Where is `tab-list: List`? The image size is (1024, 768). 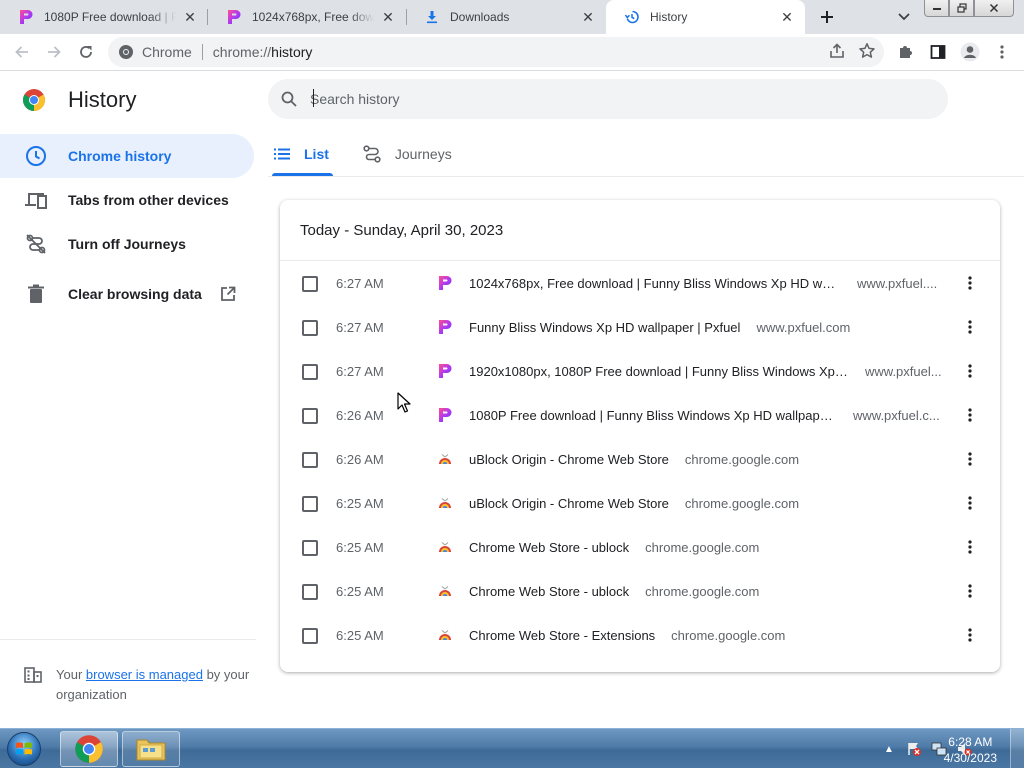
tab-list: List is located at coordinates (302, 155).